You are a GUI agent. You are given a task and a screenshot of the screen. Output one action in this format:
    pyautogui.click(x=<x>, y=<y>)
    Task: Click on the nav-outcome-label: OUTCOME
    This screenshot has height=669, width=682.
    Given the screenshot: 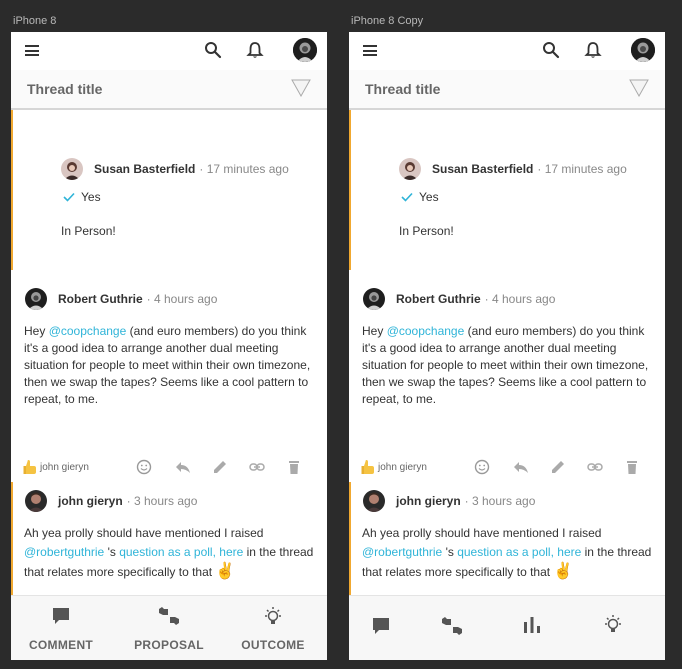 What is the action you would take?
    pyautogui.click(x=273, y=645)
    